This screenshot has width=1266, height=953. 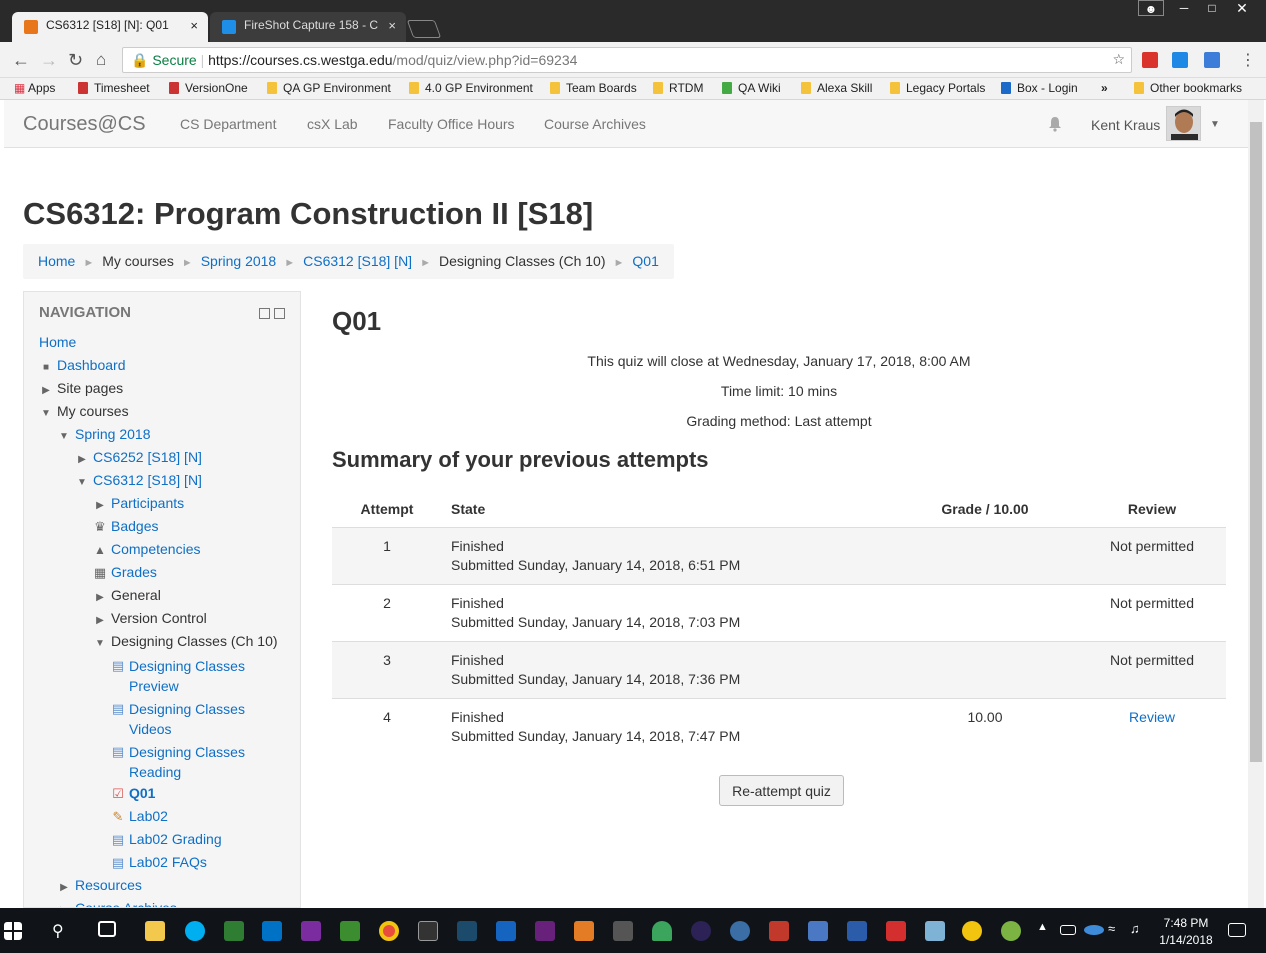 I want to click on bookmark-40-gp: 4.0 GP Environment, so click(x=471, y=88).